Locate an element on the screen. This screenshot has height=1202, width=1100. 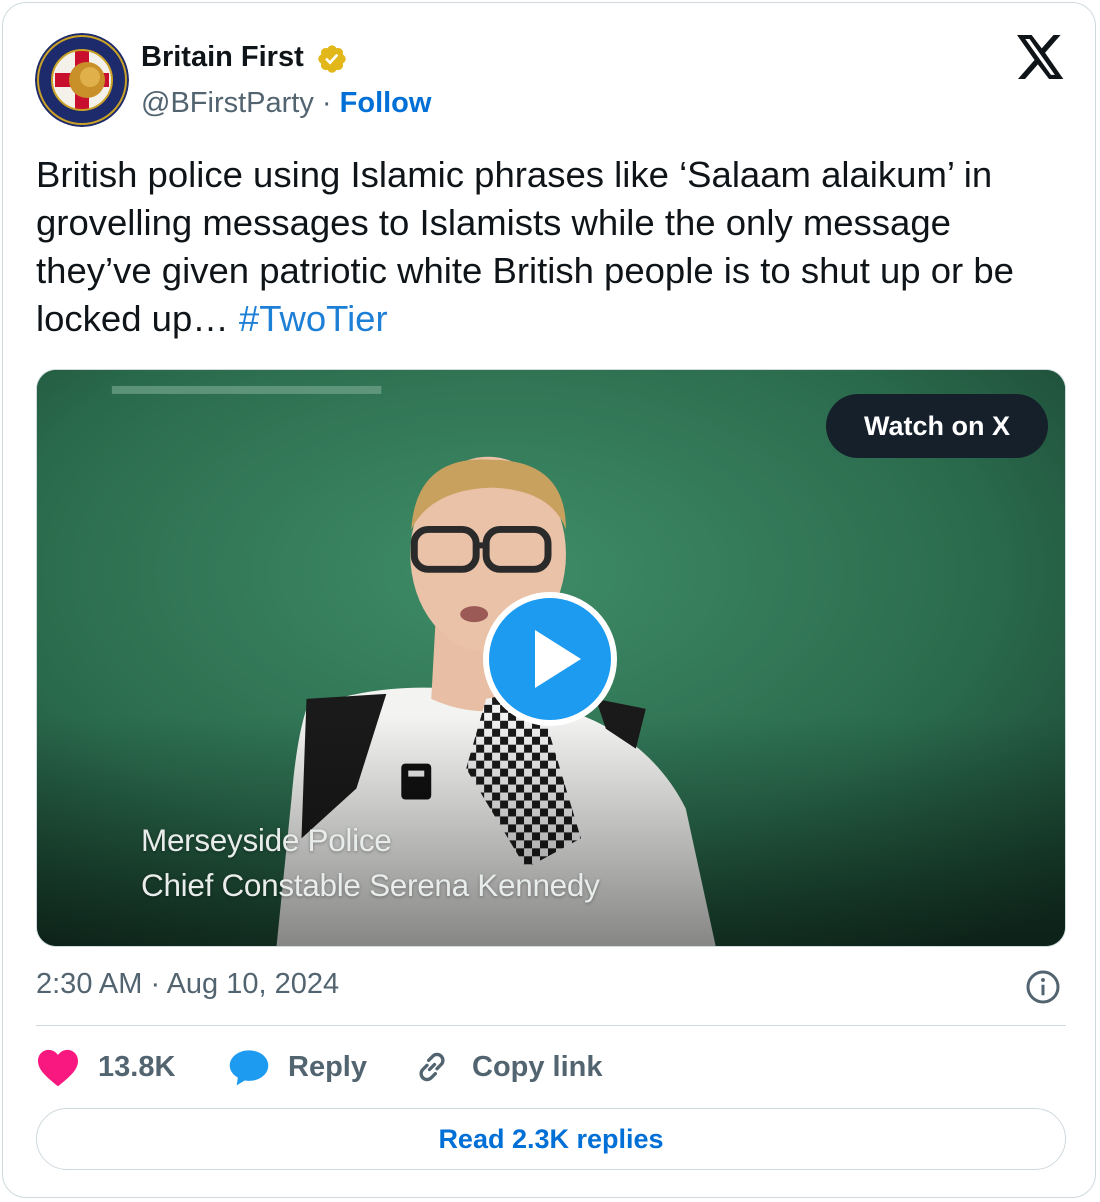
reply-button: Reply is located at coordinates (297, 1067).